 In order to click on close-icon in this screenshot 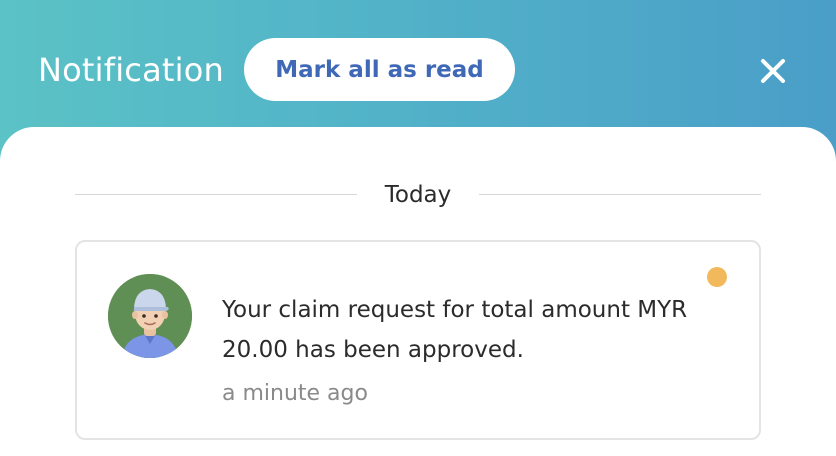, I will do `click(773, 71)`.